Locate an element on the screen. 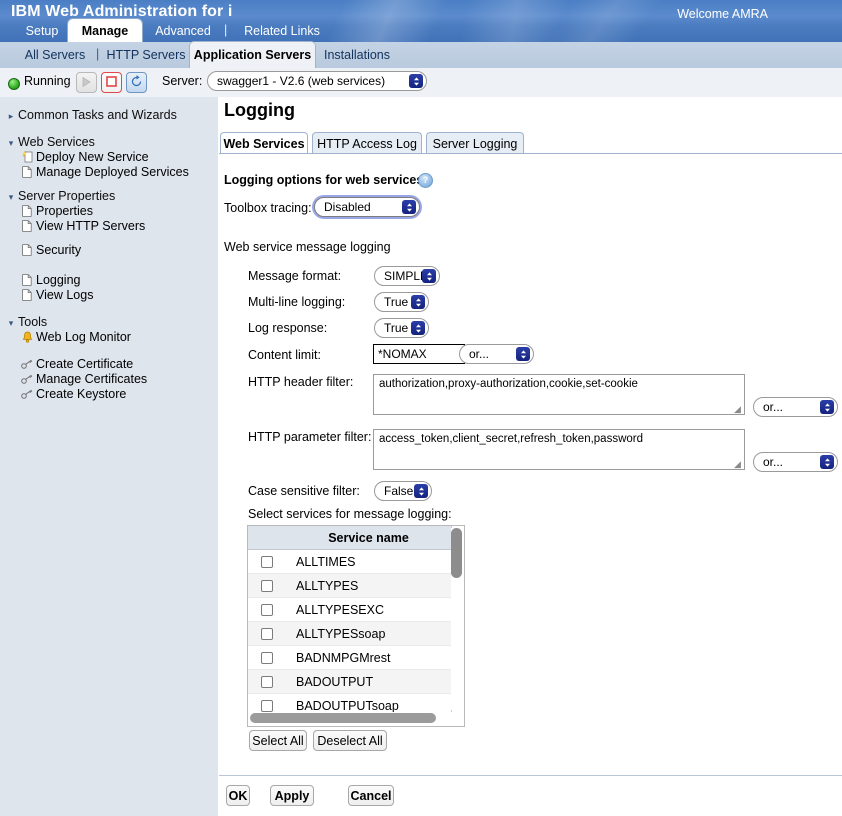 The width and height of the screenshot is (842, 816). secondary-tab-all-servers: All Servers is located at coordinates (55, 55).